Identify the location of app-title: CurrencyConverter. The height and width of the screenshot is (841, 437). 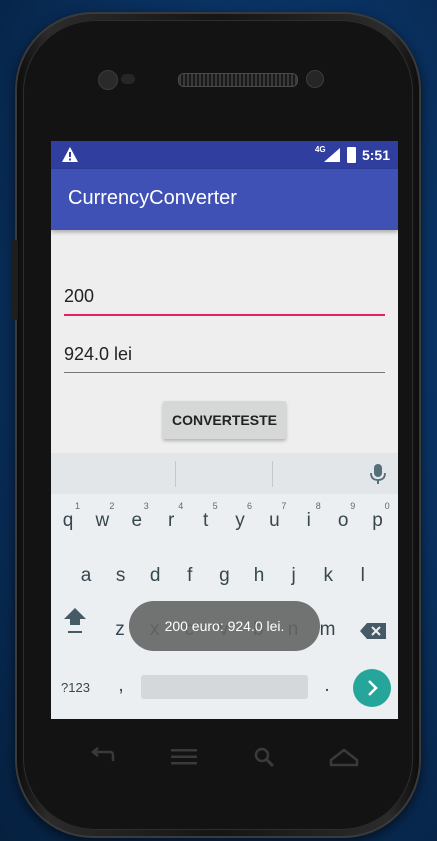
(152, 198).